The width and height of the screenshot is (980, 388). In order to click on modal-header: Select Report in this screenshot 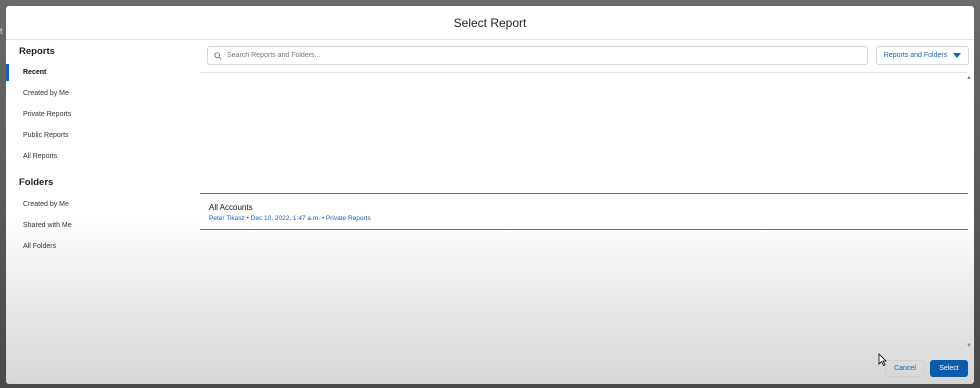, I will do `click(490, 23)`.